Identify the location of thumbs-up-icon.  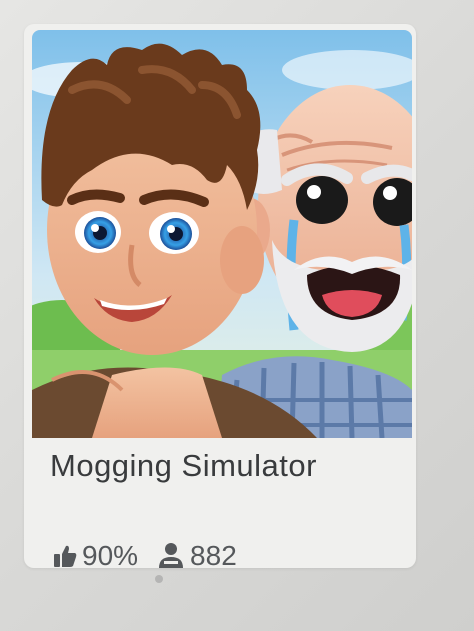
(65, 556).